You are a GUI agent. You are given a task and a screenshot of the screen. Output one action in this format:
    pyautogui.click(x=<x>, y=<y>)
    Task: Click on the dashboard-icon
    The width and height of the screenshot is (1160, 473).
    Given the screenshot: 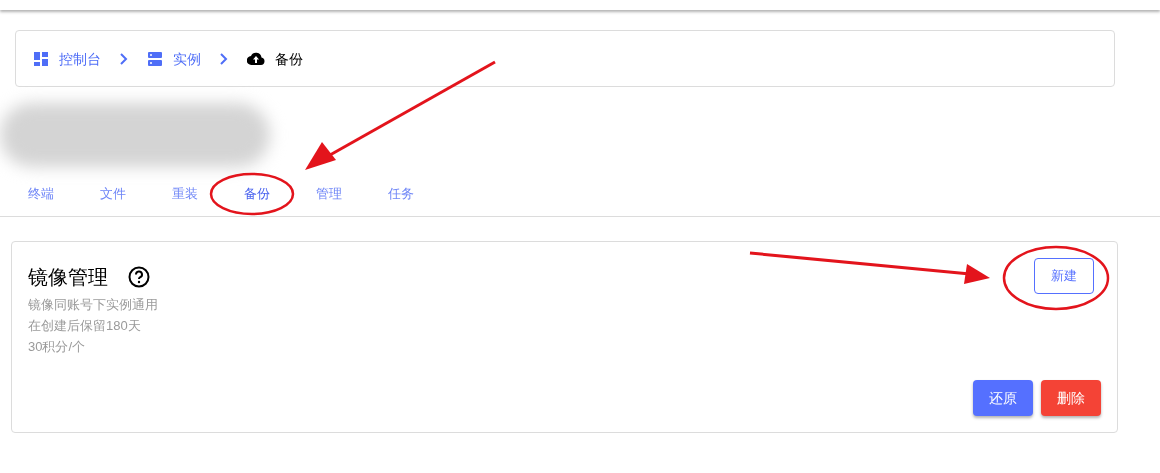 What is the action you would take?
    pyautogui.click(x=41, y=58)
    